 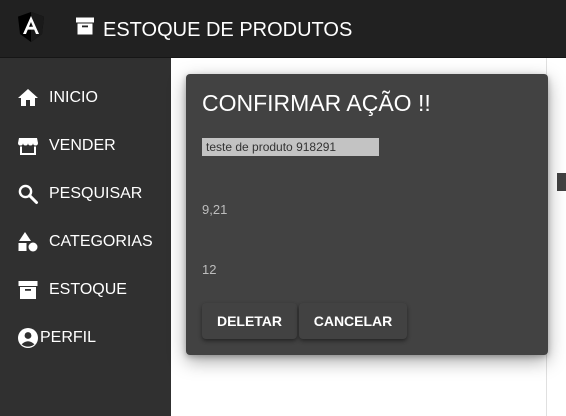 I want to click on sidebar-item-perfil: PERFIL, so click(x=85, y=338).